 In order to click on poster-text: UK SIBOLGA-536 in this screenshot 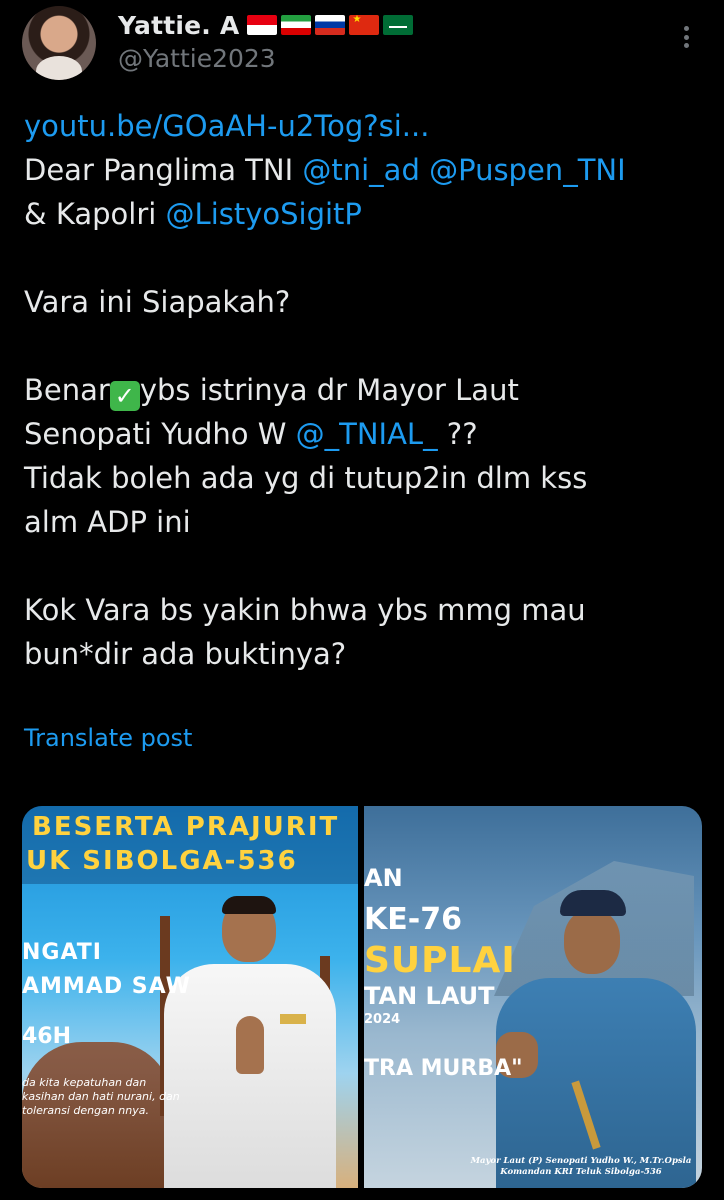, I will do `click(162, 861)`.